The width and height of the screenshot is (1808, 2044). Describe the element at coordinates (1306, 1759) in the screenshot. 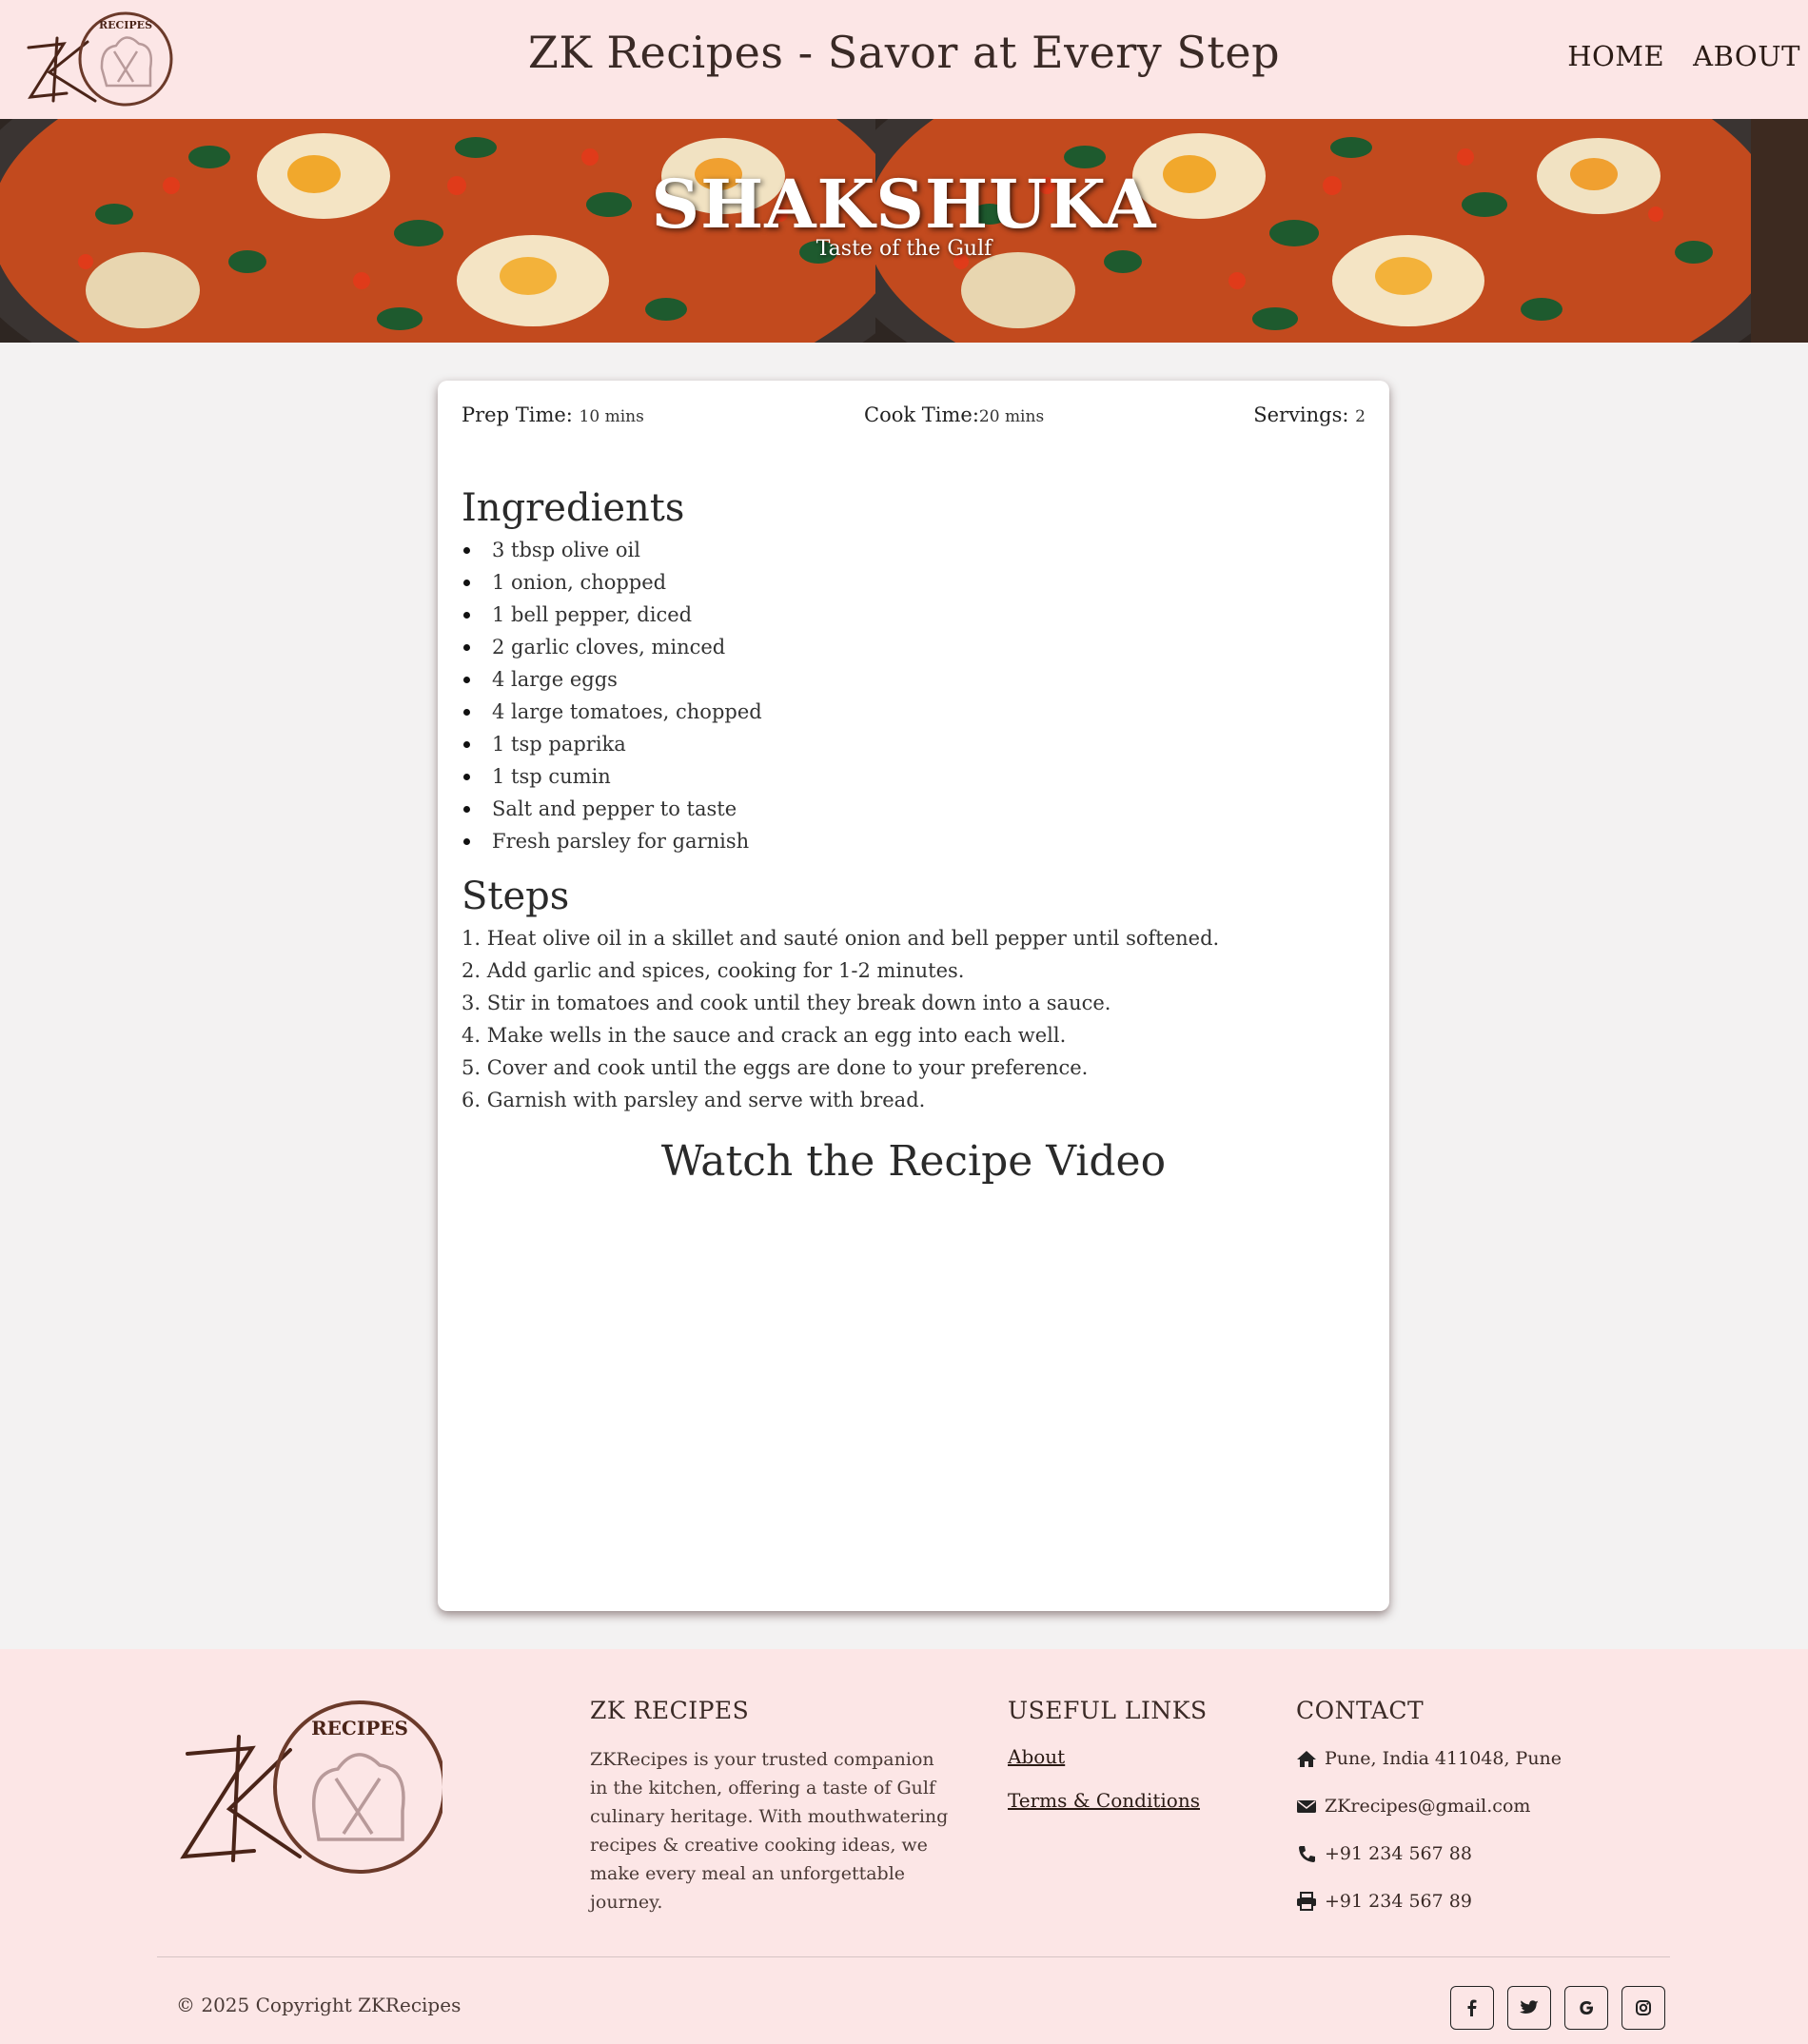

I see `home-icon` at that location.